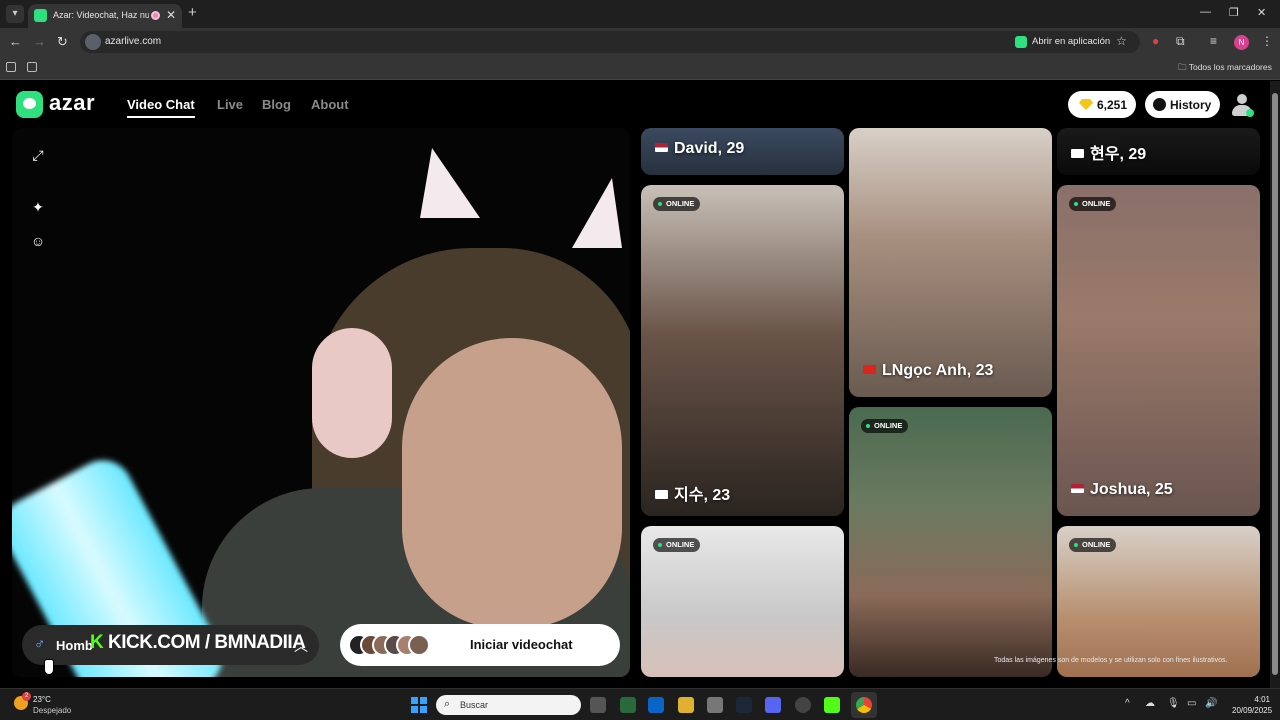 The height and width of the screenshot is (720, 1280). I want to click on history-button: History, so click(1182, 104).